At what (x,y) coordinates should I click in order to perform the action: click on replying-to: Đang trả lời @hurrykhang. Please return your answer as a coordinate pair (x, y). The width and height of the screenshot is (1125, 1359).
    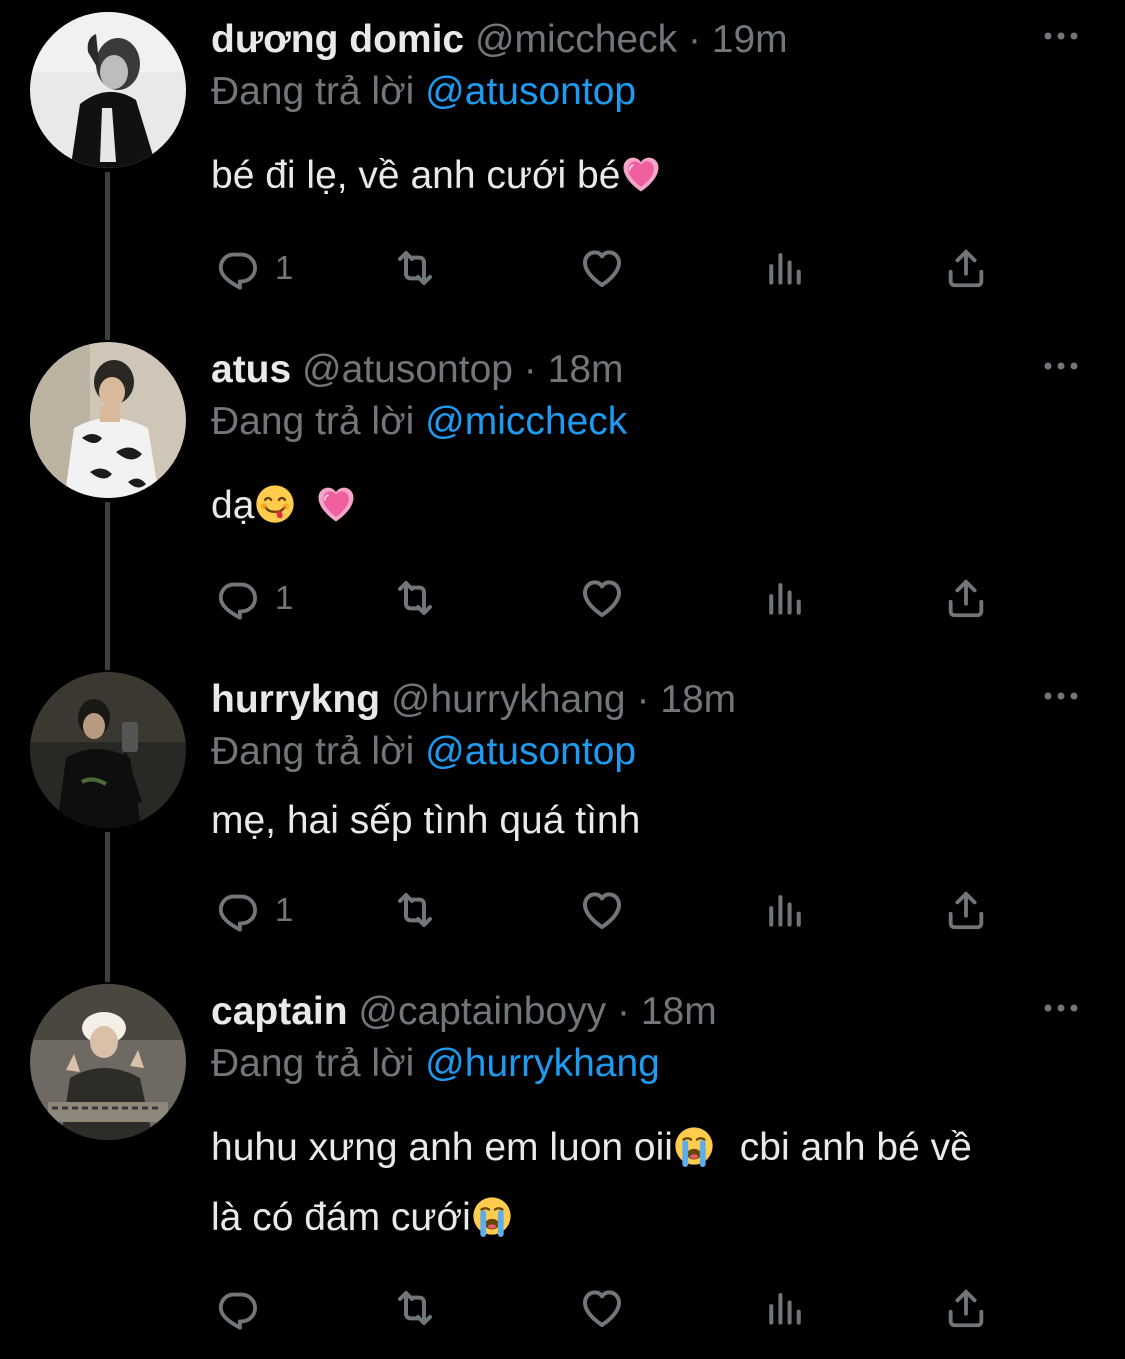
    Looking at the image, I should click on (435, 1064).